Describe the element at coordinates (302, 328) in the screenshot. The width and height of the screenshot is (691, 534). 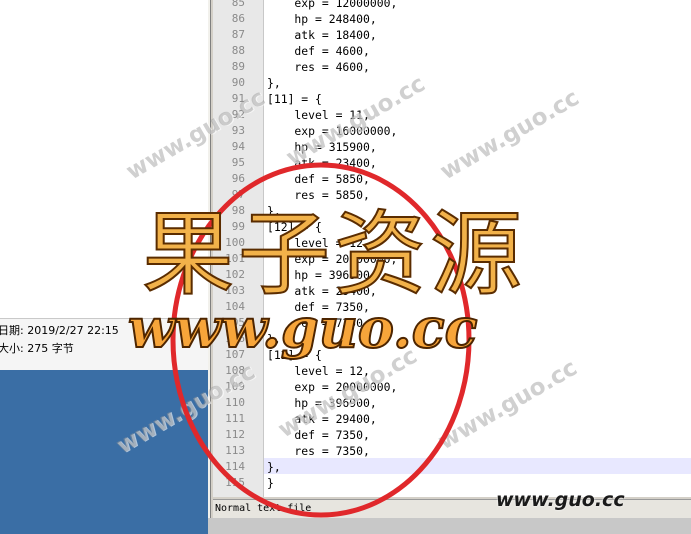
I see `url-watermark: www.guo.cc` at that location.